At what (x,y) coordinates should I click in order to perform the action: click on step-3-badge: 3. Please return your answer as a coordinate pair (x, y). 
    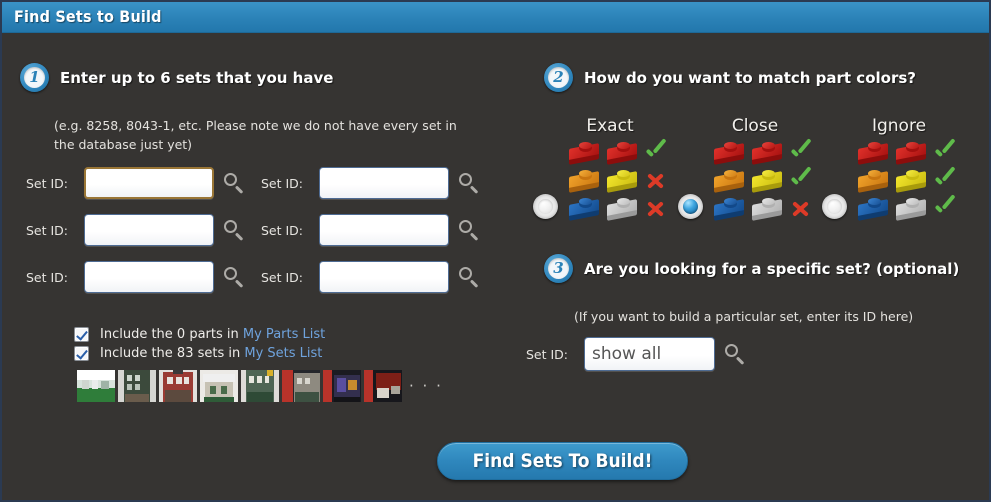
    Looking at the image, I should click on (558, 268).